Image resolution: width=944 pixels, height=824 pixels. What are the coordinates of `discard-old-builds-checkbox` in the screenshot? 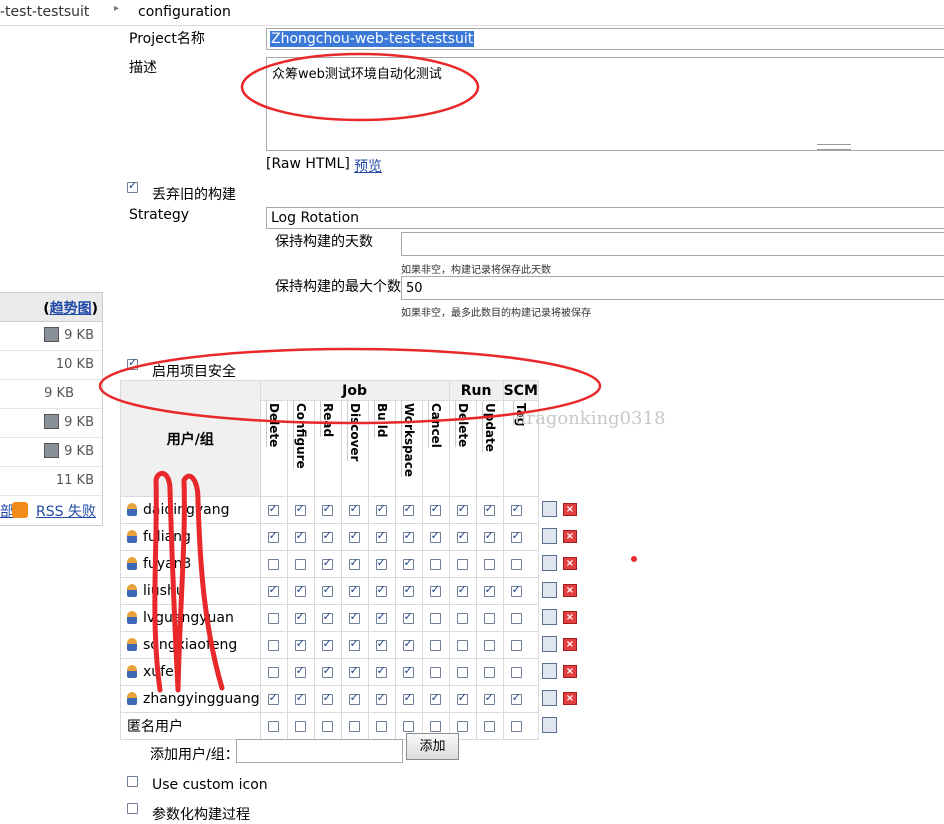 It's located at (132, 186).